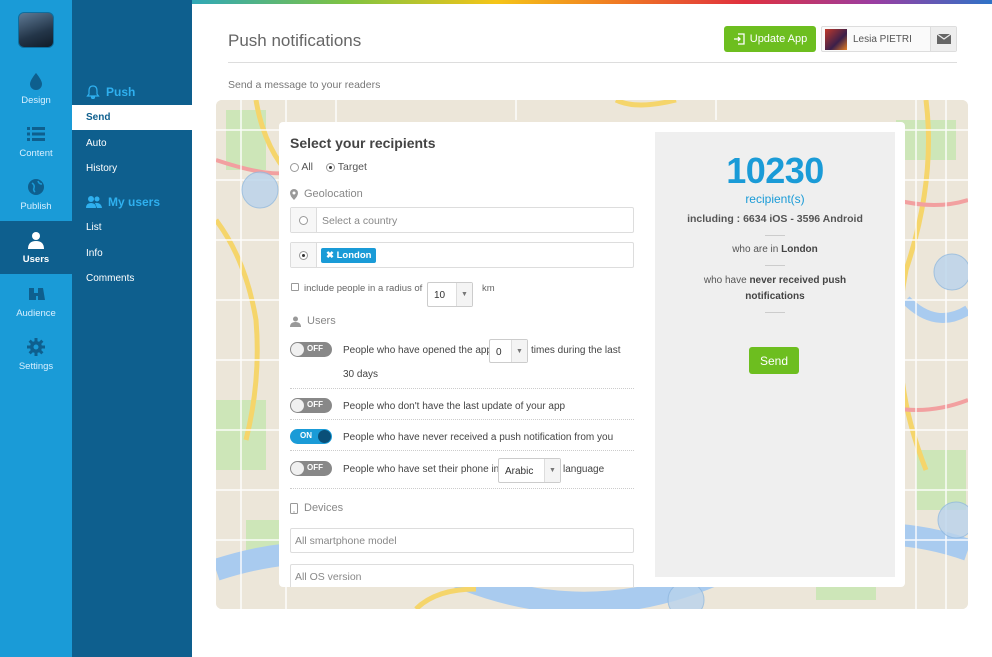 Image resolution: width=992 pixels, height=657 pixels. What do you see at coordinates (36, 187) in the screenshot?
I see `globe-icon` at bounding box center [36, 187].